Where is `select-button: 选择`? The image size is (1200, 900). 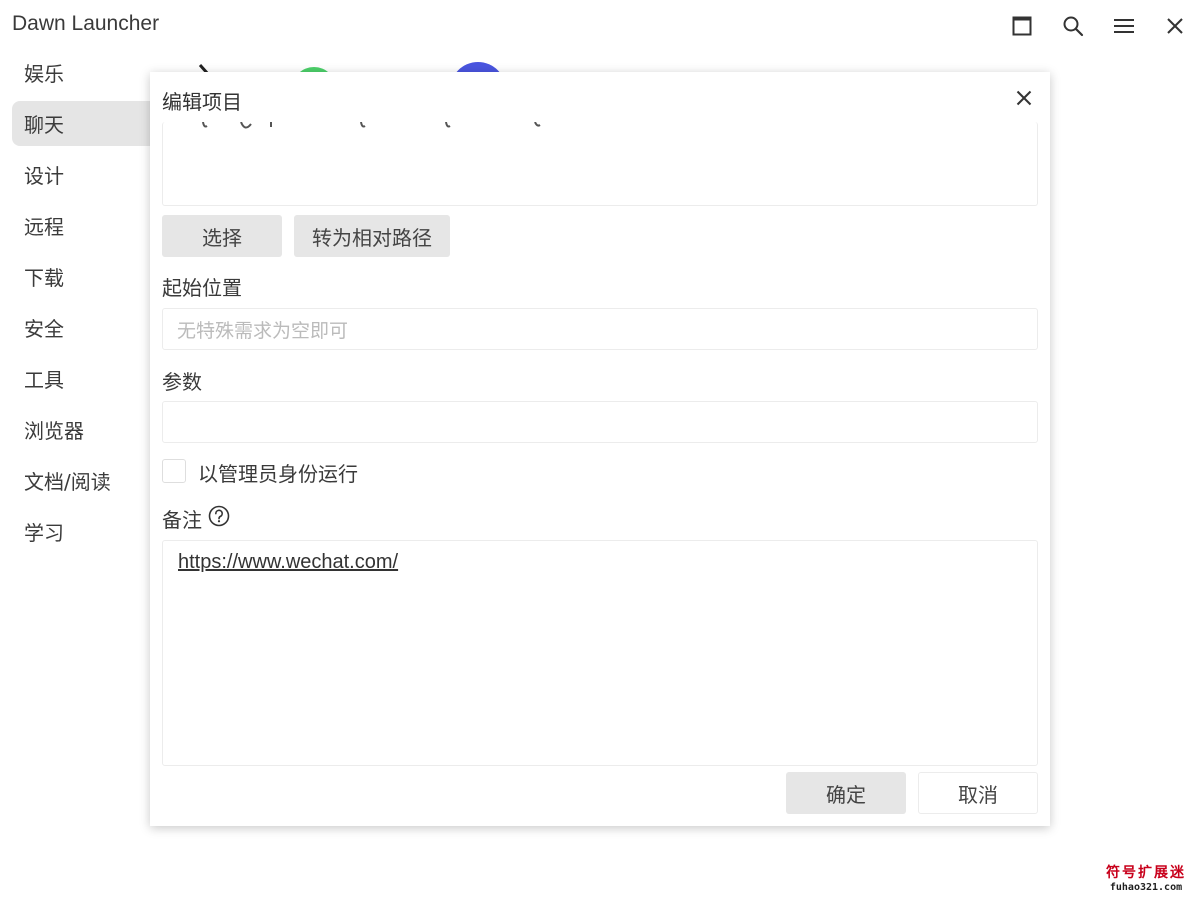
select-button: 选择 is located at coordinates (222, 236).